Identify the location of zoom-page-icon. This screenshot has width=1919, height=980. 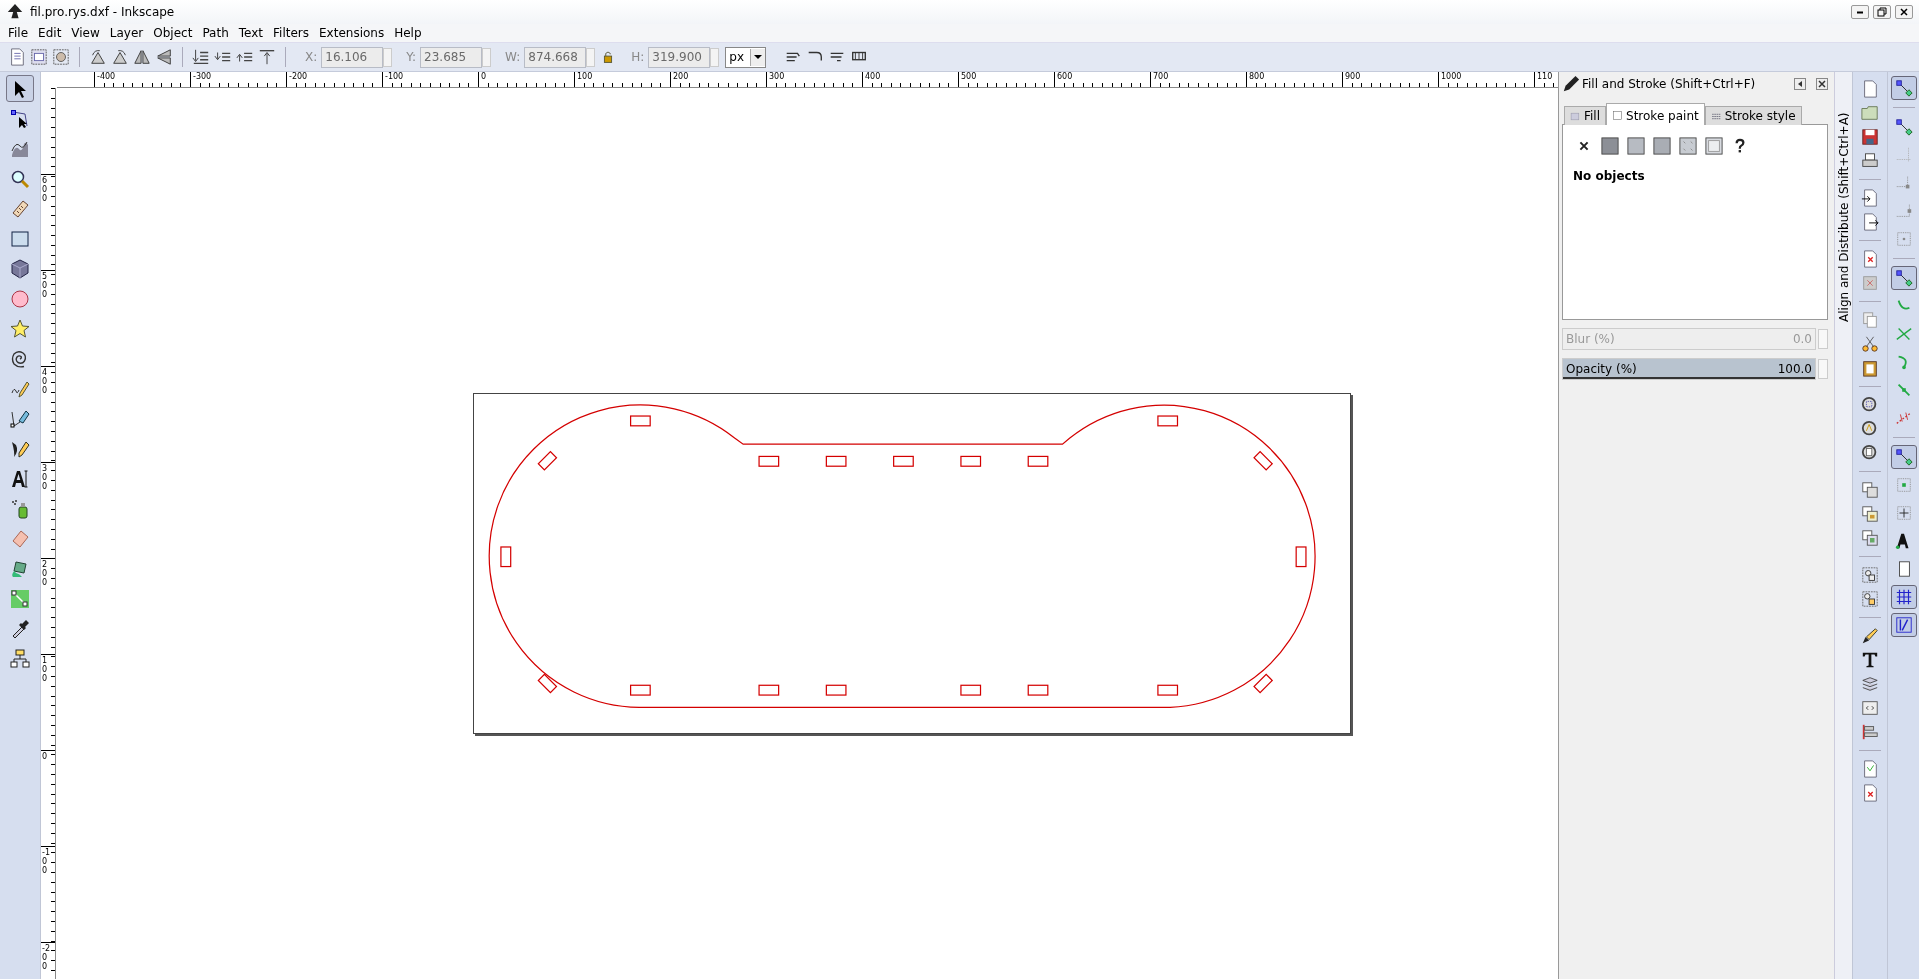
(1870, 453).